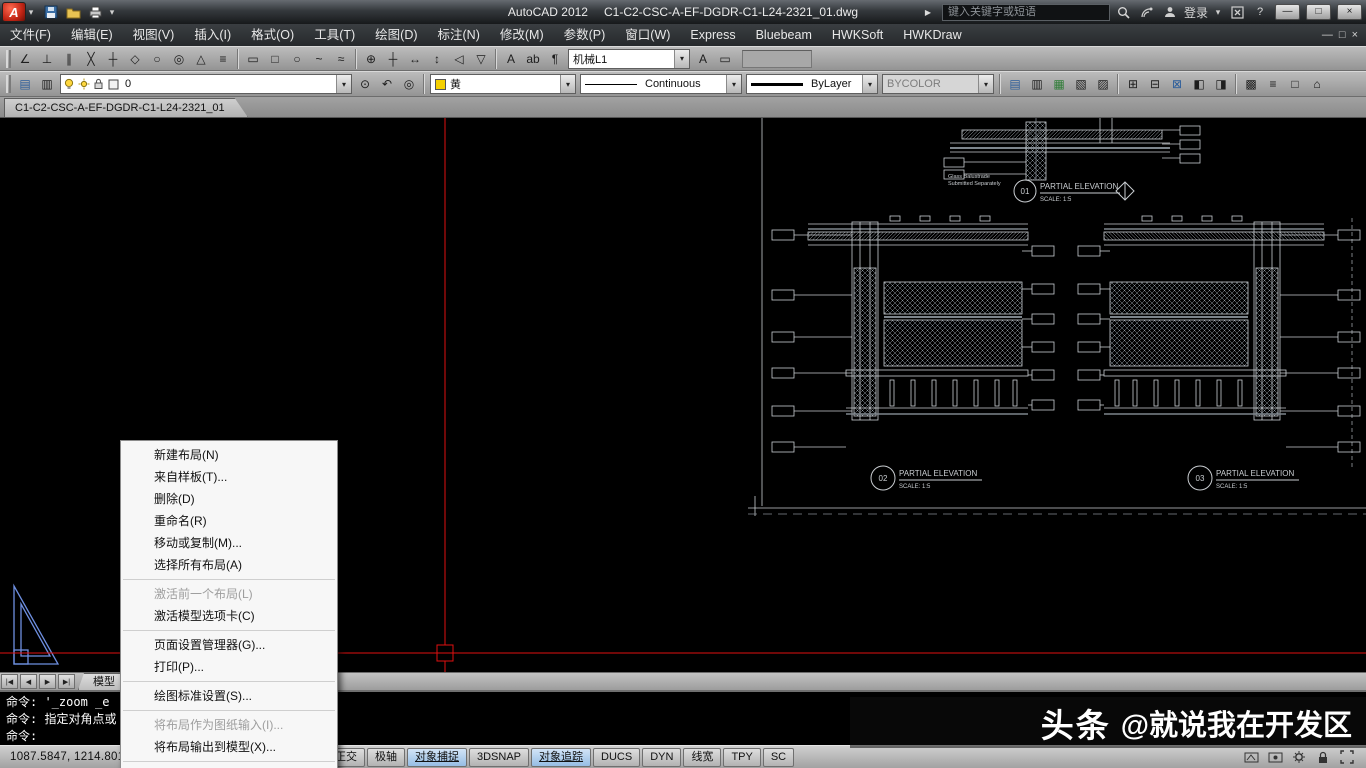 The image size is (1366, 768). I want to click on menu-modify: 修改(M), so click(522, 35).